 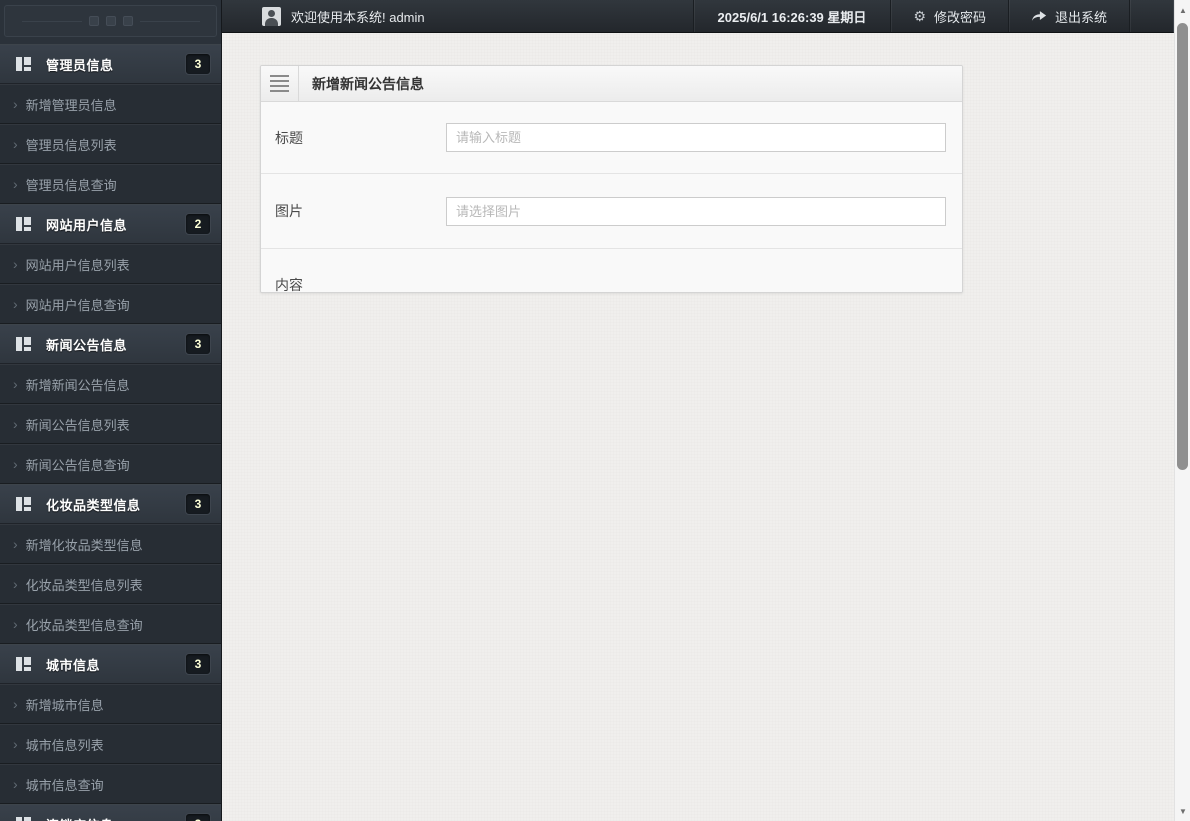 What do you see at coordinates (279, 76) in the screenshot?
I see `hamburger-icon` at bounding box center [279, 76].